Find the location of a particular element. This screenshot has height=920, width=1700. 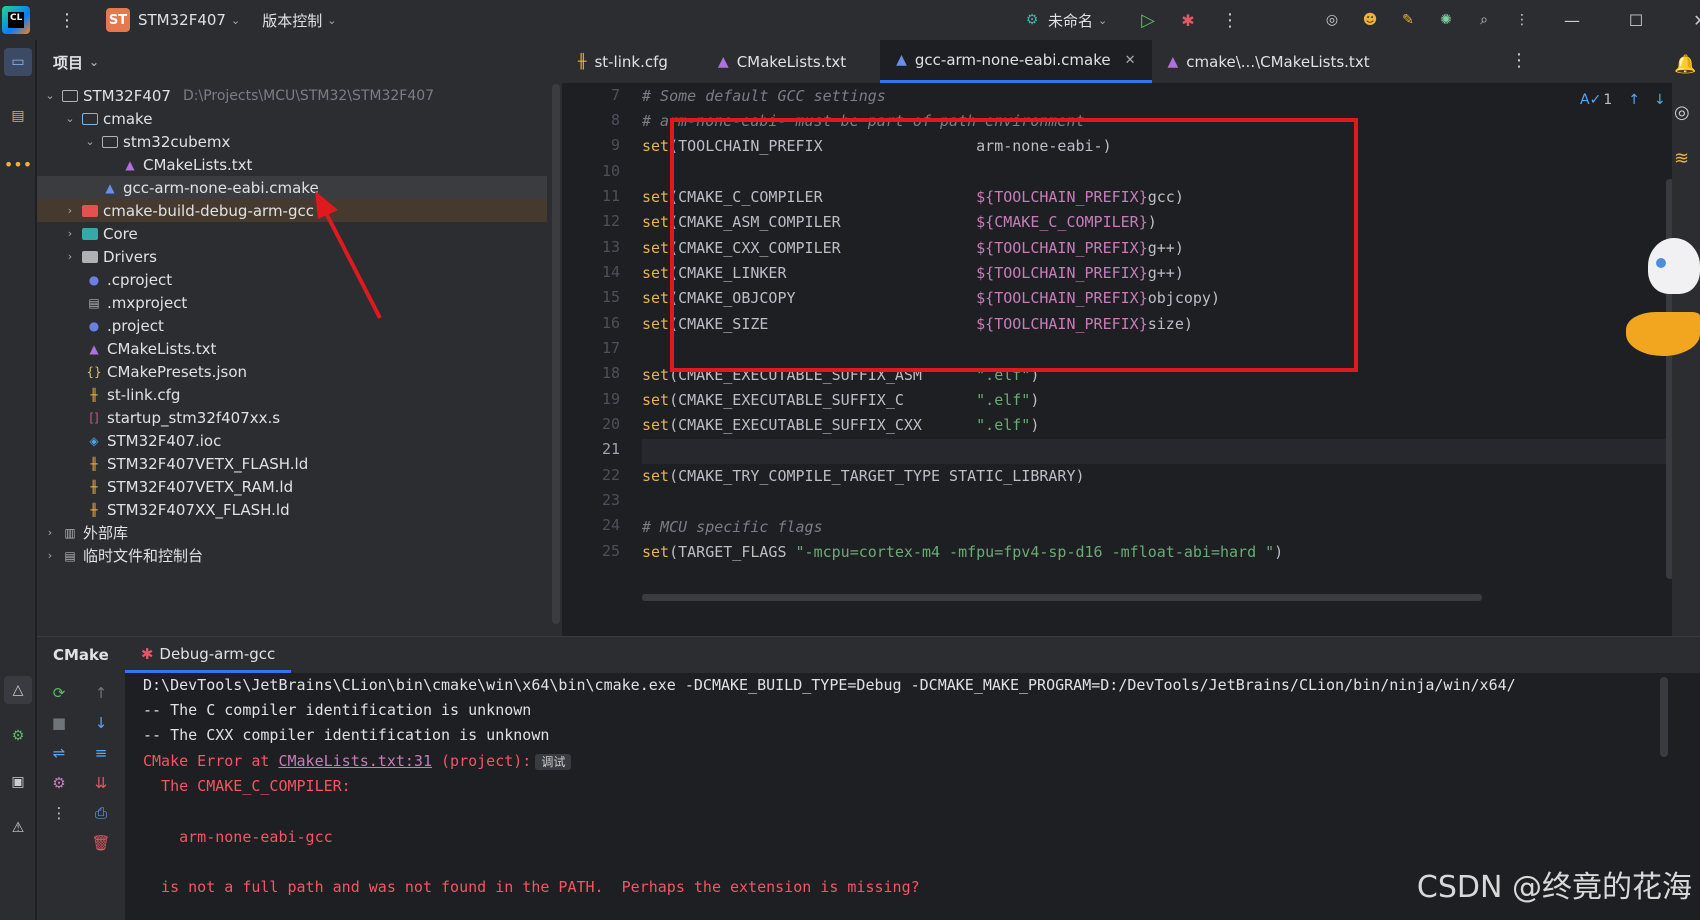

tab-actions-icon: ⋮ is located at coordinates (1519, 60).